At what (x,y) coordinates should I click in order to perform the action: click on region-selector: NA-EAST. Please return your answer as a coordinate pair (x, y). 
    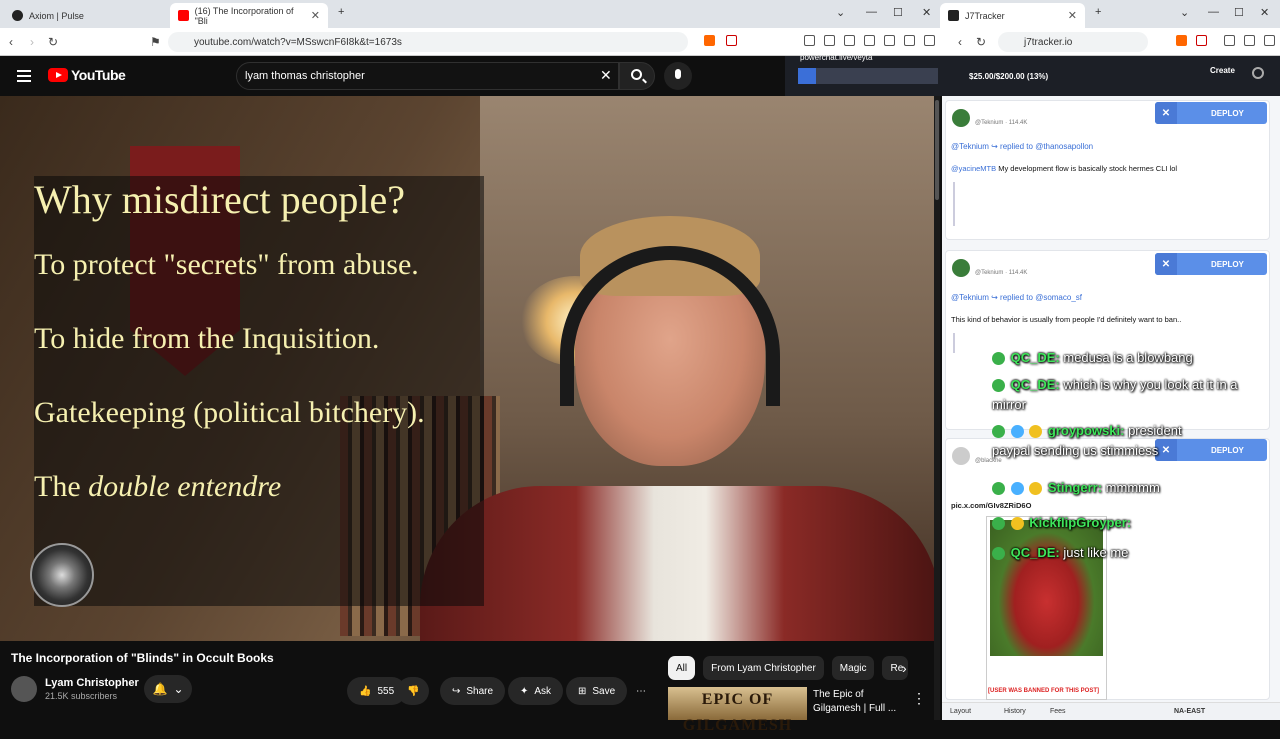
    Looking at the image, I should click on (1189, 711).